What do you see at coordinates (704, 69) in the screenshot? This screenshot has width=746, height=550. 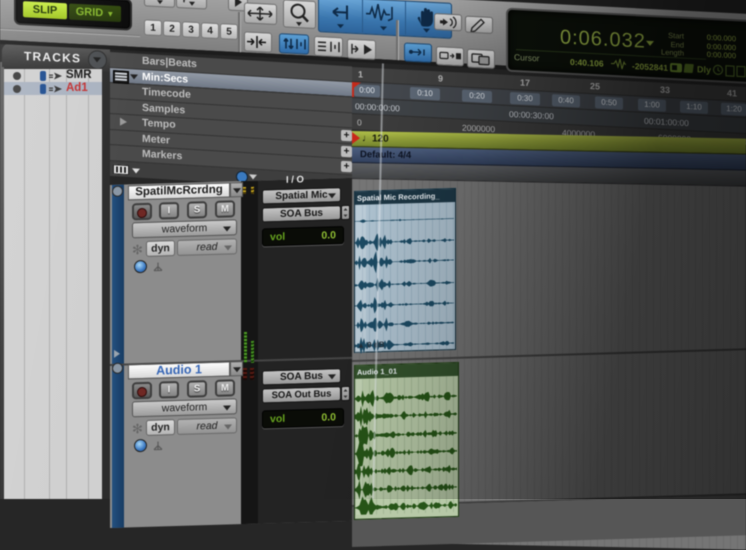 I see `svg-text: Dly` at bounding box center [704, 69].